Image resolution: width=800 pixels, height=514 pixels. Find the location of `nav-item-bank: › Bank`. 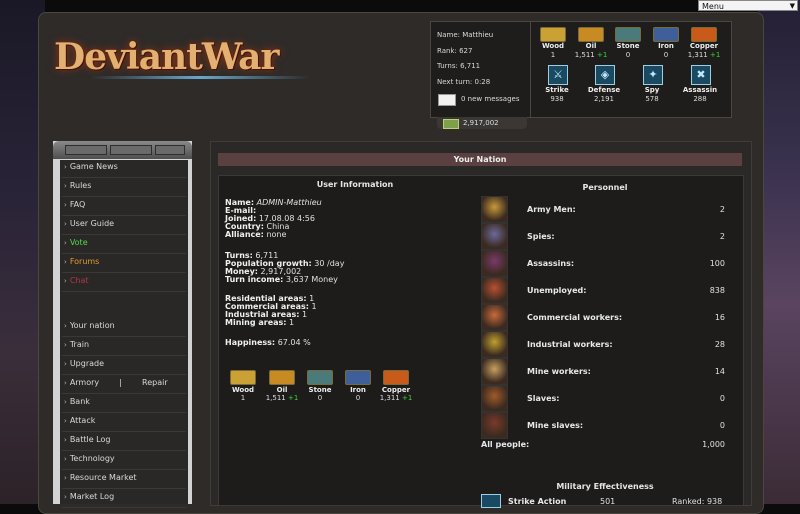

nav-item-bank: › Bank is located at coordinates (77, 401).